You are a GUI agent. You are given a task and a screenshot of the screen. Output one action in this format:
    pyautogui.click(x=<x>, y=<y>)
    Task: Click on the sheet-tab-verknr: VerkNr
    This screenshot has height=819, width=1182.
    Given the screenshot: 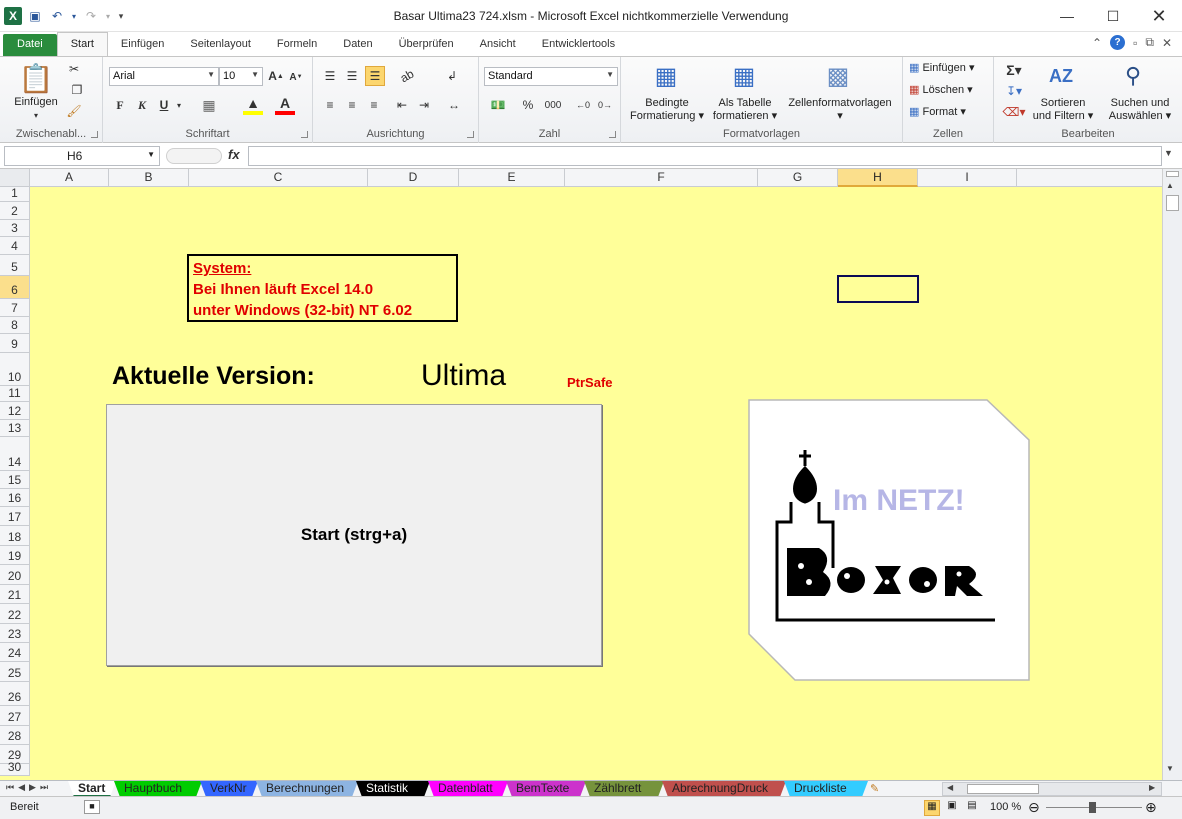 What is the action you would take?
    pyautogui.click(x=229, y=789)
    